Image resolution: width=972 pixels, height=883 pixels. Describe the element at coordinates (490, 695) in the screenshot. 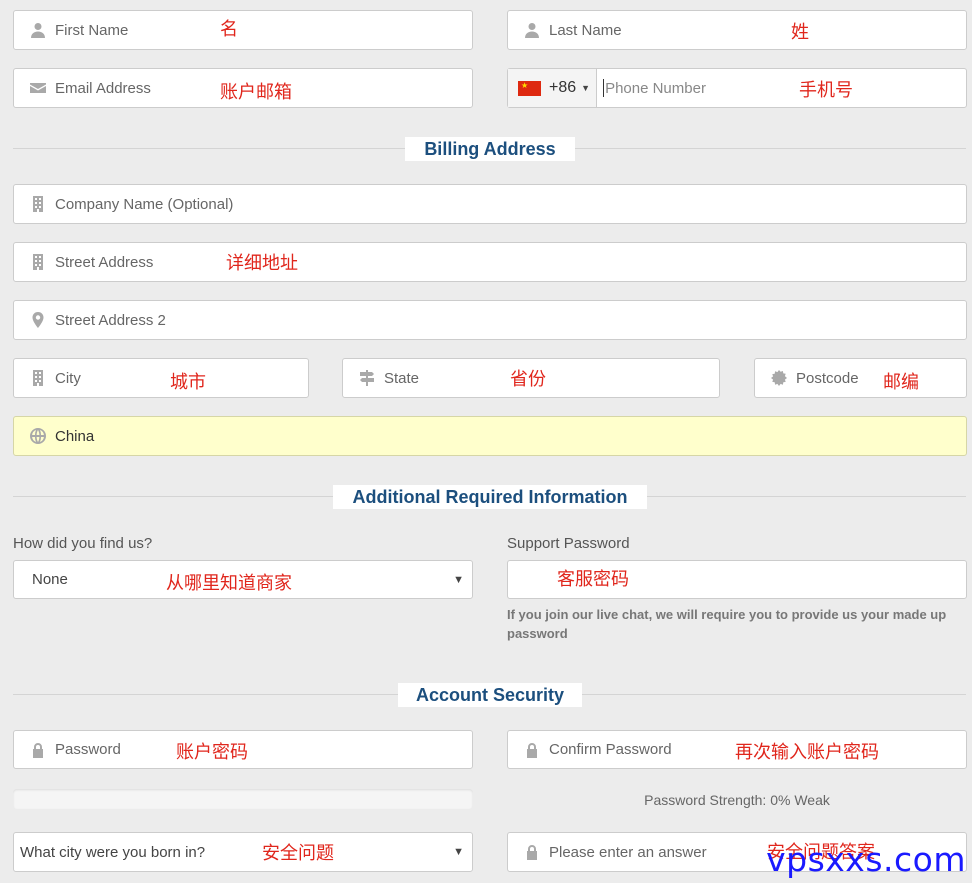

I see `security-section-title: Account Security` at that location.